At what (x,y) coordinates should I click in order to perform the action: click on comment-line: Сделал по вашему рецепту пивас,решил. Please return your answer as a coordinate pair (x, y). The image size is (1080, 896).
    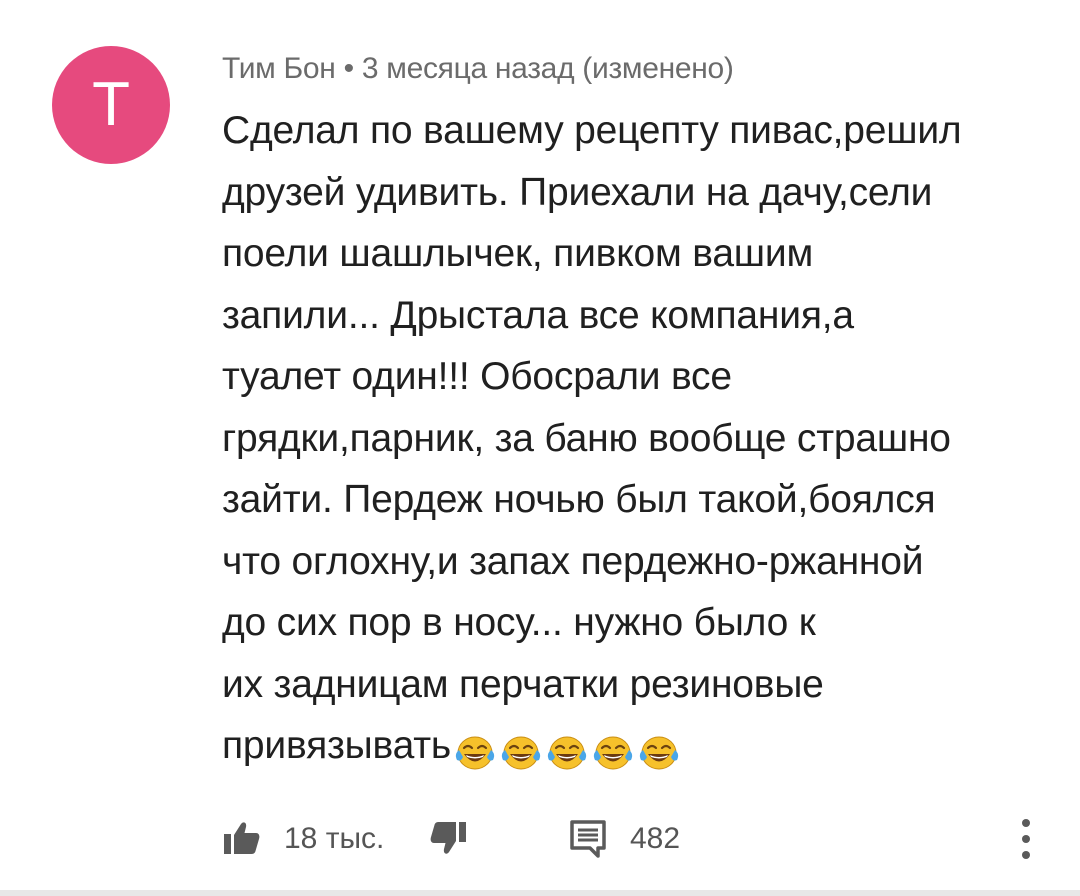
    Looking at the image, I should click on (592, 130).